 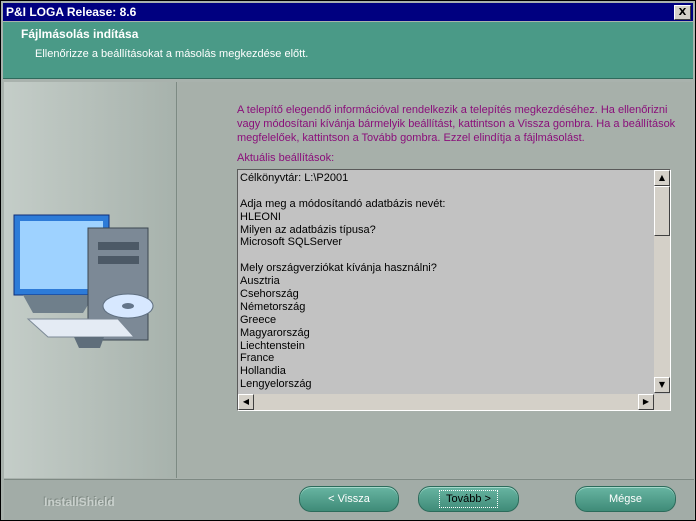 I want to click on settings-line: Németország, so click(x=273, y=306).